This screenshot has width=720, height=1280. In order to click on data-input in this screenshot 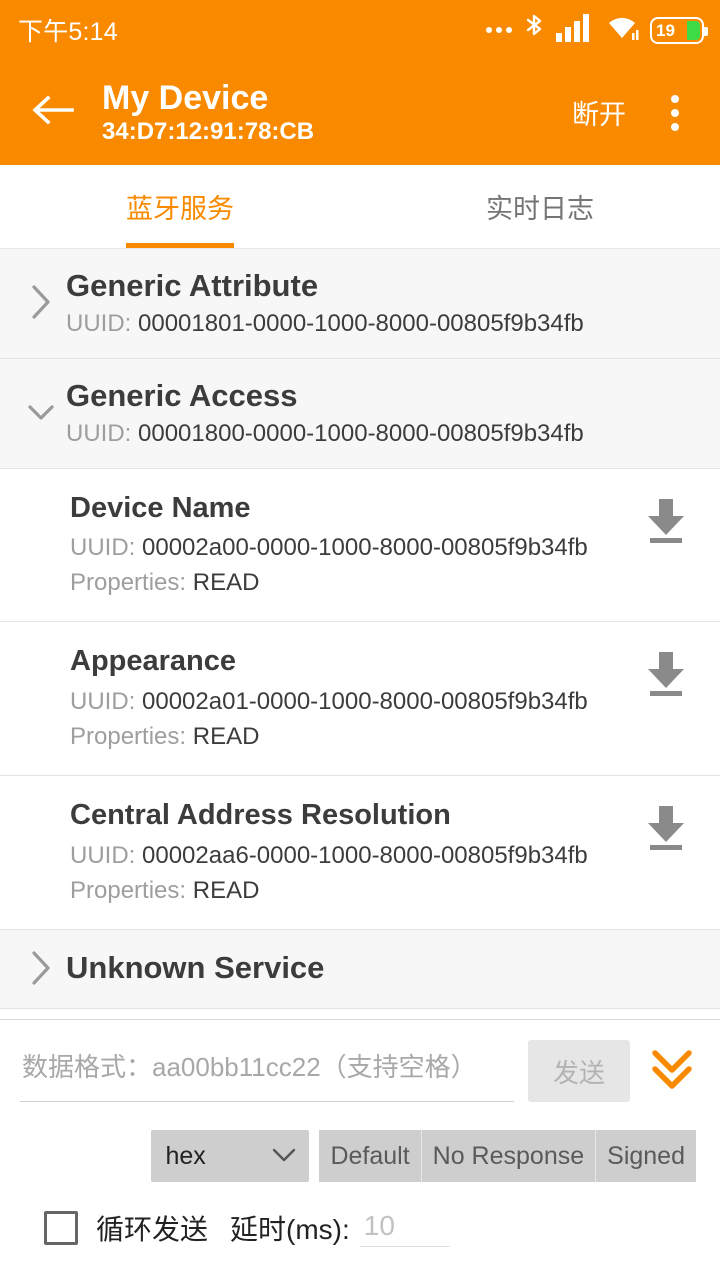, I will do `click(267, 1071)`.